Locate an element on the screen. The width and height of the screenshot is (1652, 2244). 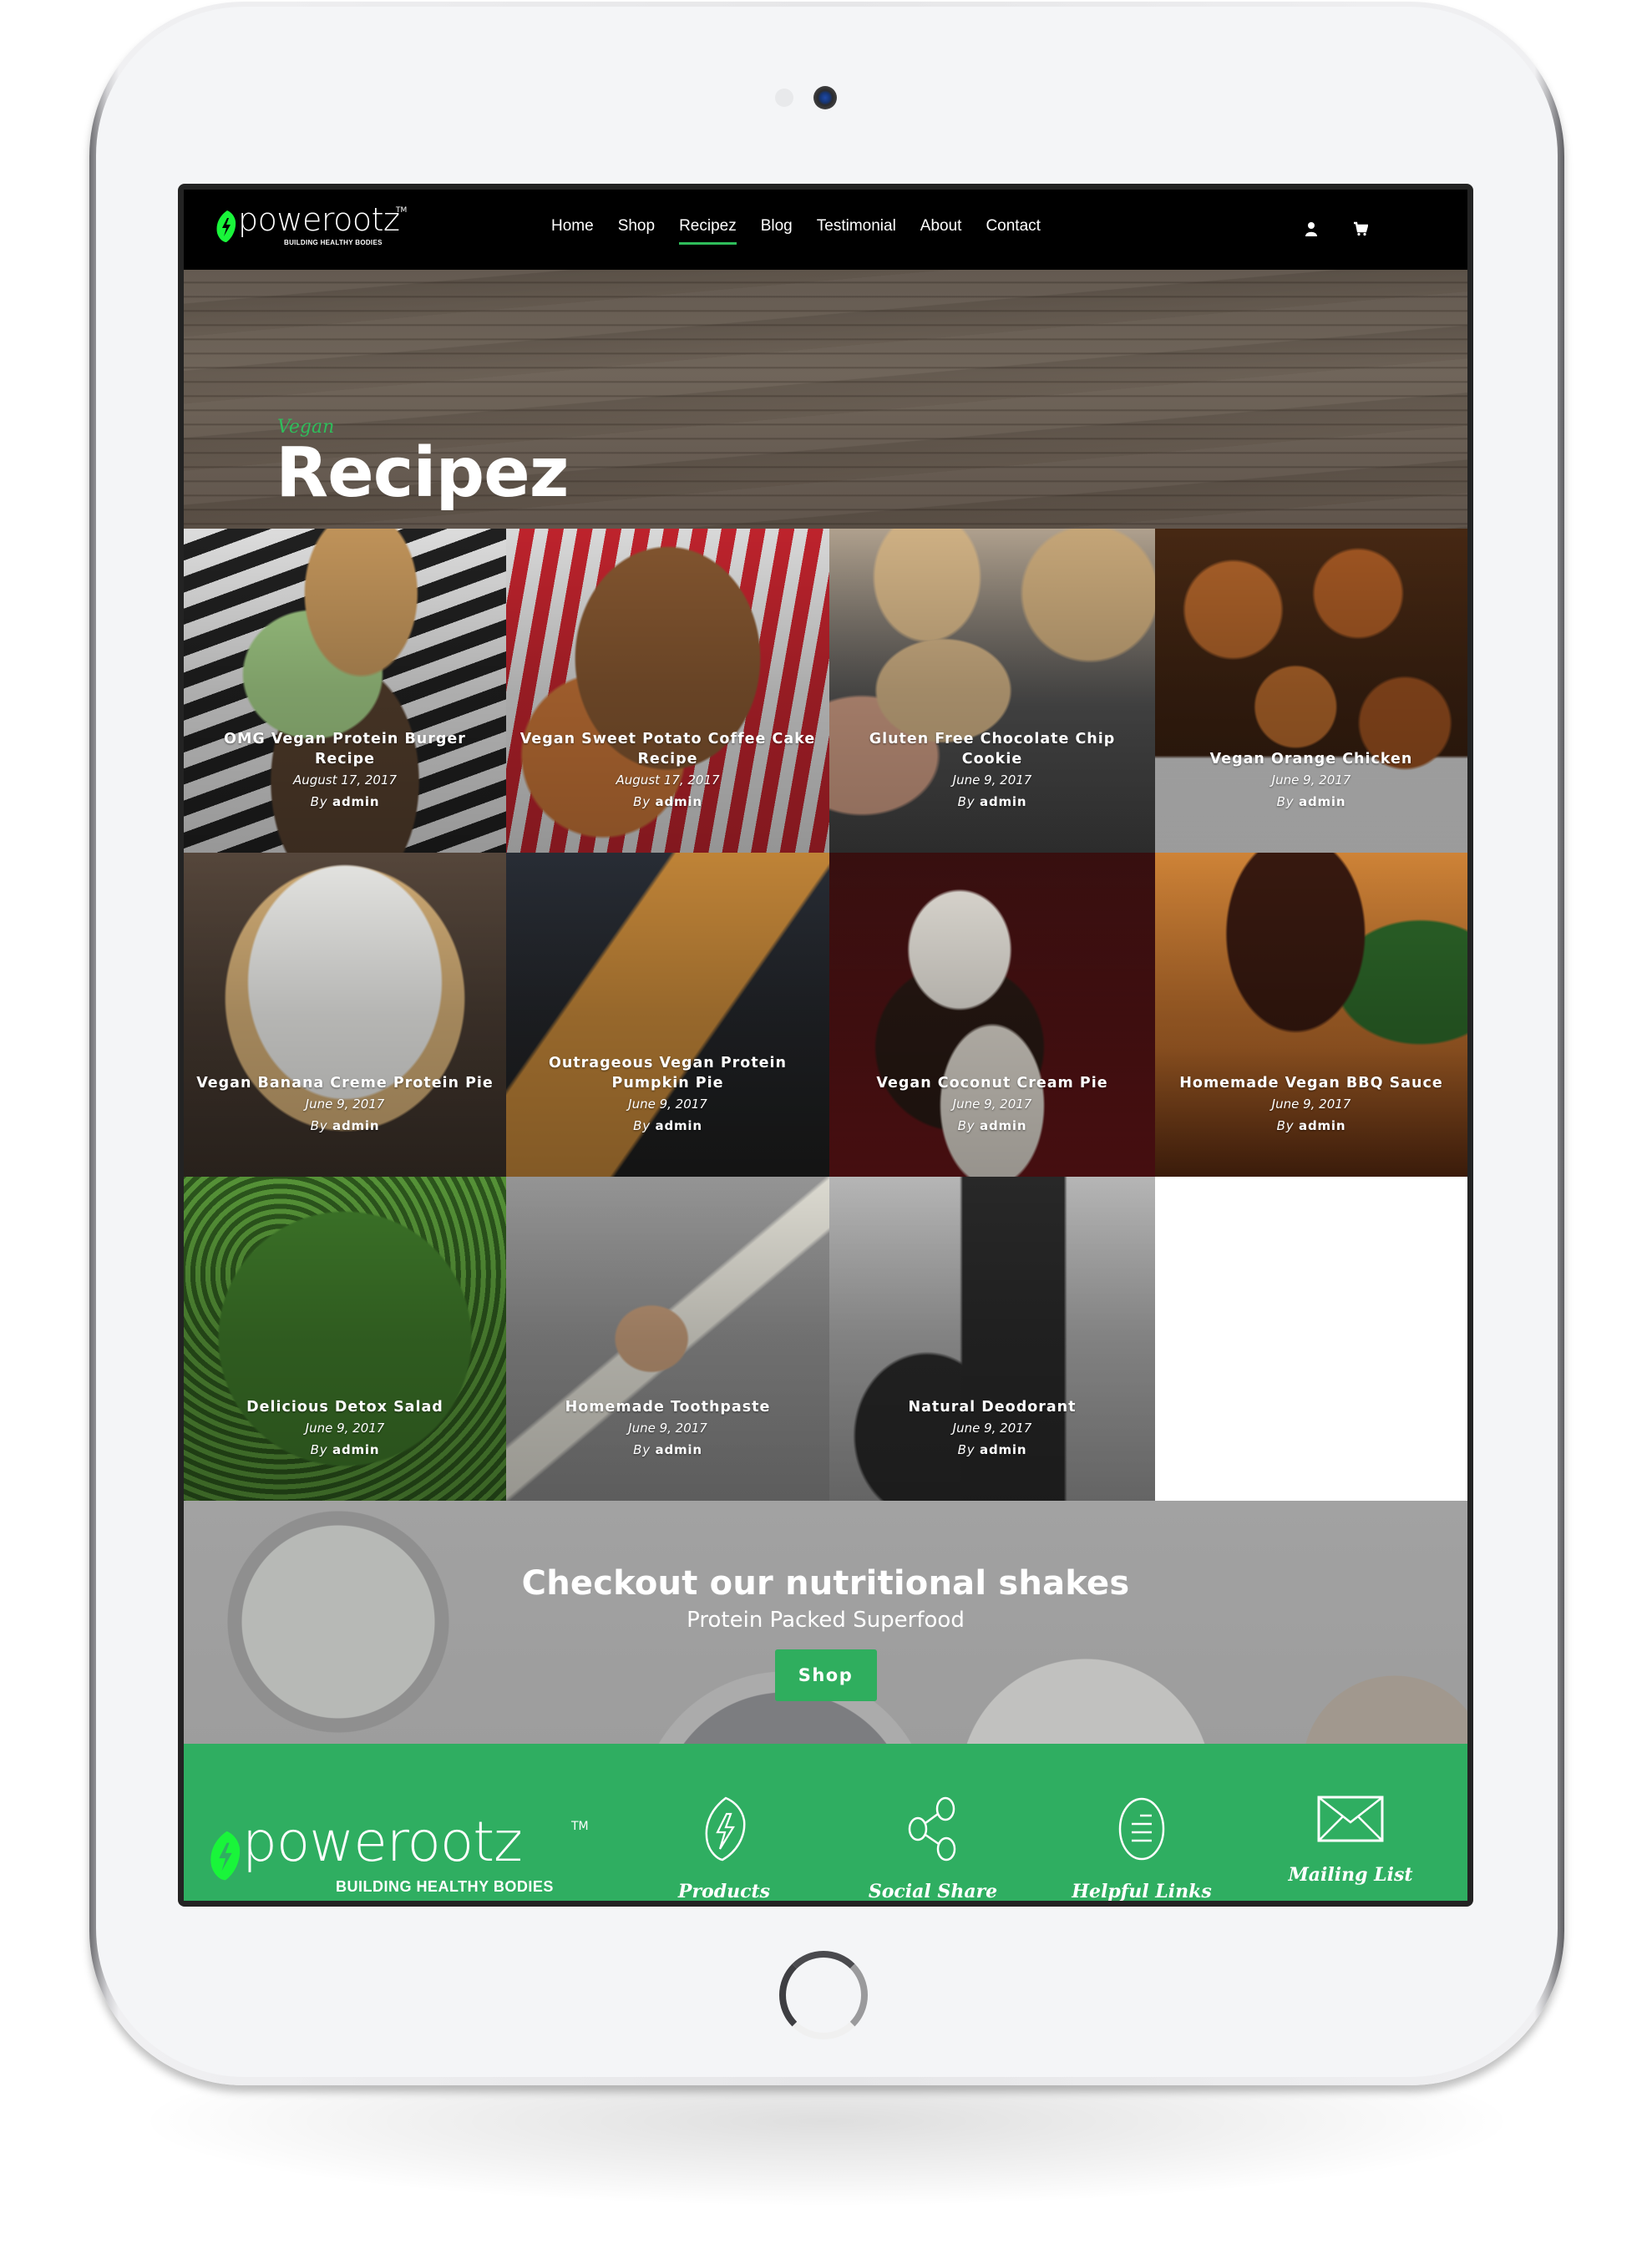
cta-title: Checkout our nutritional shakes is located at coordinates (825, 1584).